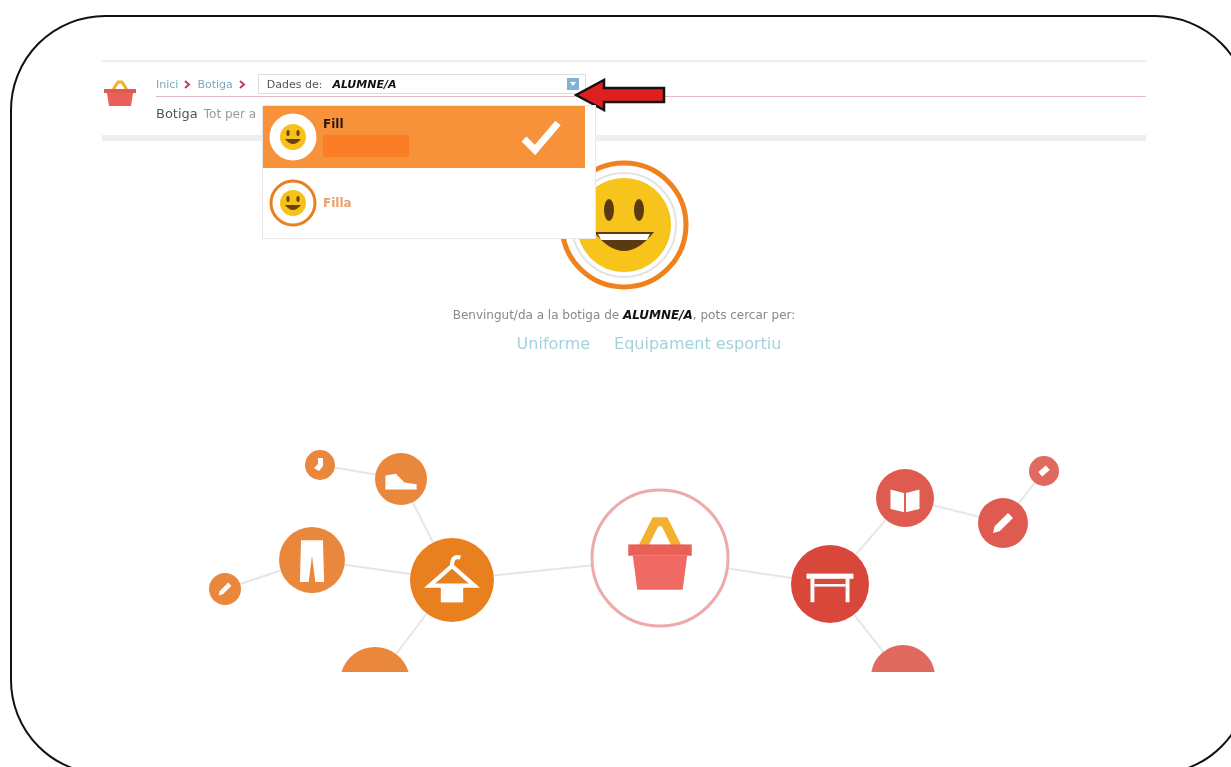  Describe the element at coordinates (553, 343) in the screenshot. I see `category-link: Uniforme` at that location.